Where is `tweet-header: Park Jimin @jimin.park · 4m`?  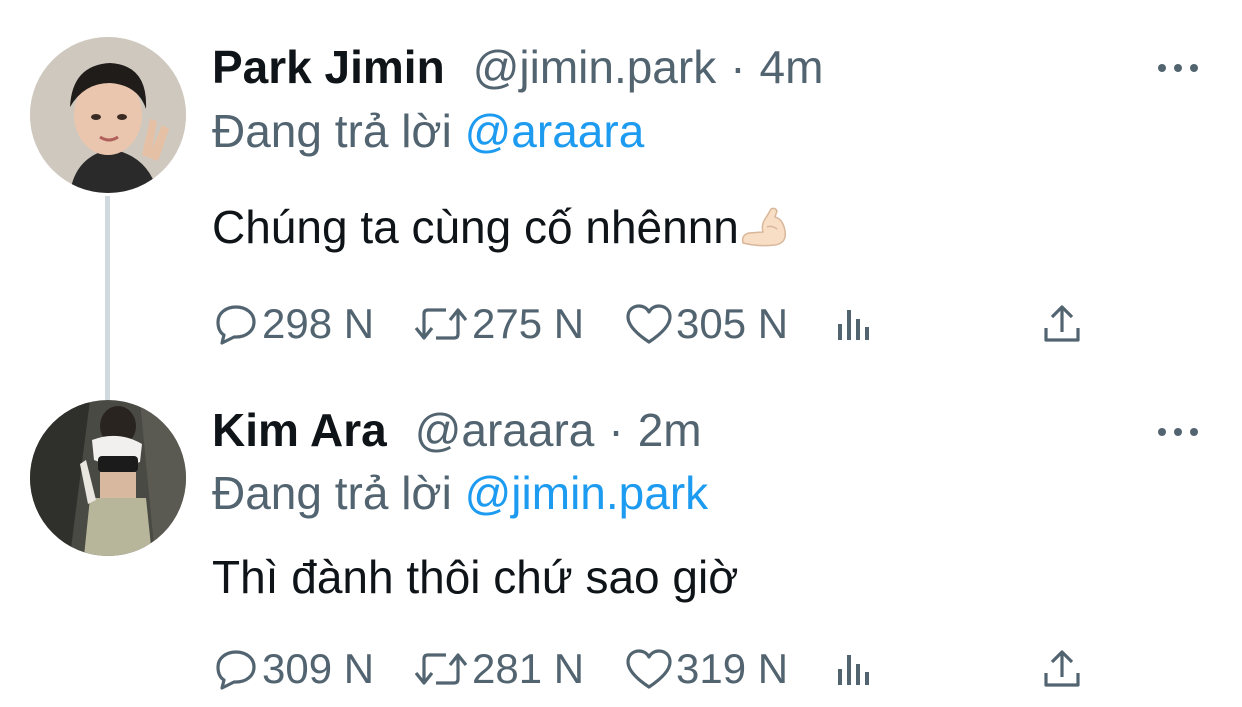 tweet-header: Park Jimin @jimin.park · 4m is located at coordinates (517, 67).